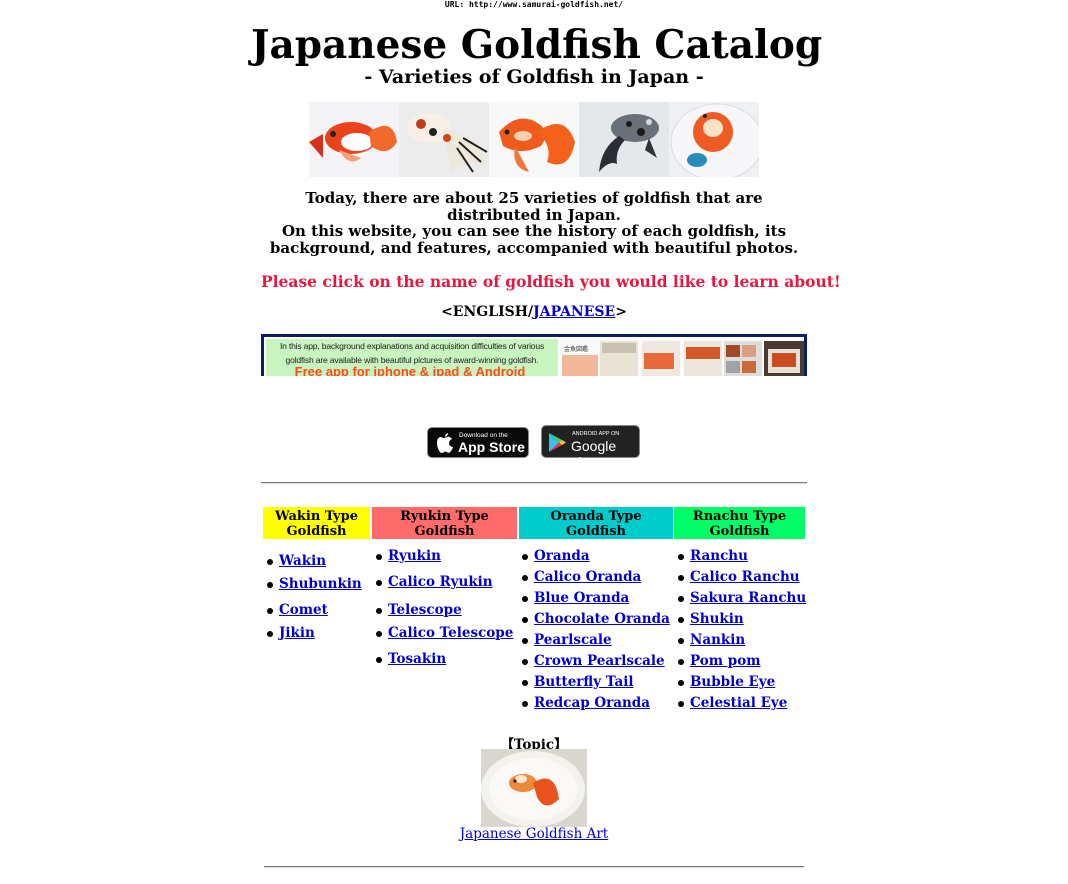 Image resolution: width=1068 pixels, height=884 pixels. What do you see at coordinates (534, 788) in the screenshot?
I see `topic-image` at bounding box center [534, 788].